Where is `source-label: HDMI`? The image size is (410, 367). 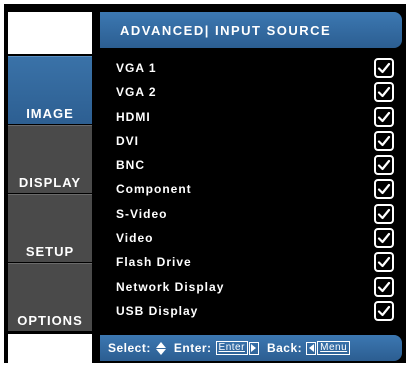 source-label: HDMI is located at coordinates (133, 116).